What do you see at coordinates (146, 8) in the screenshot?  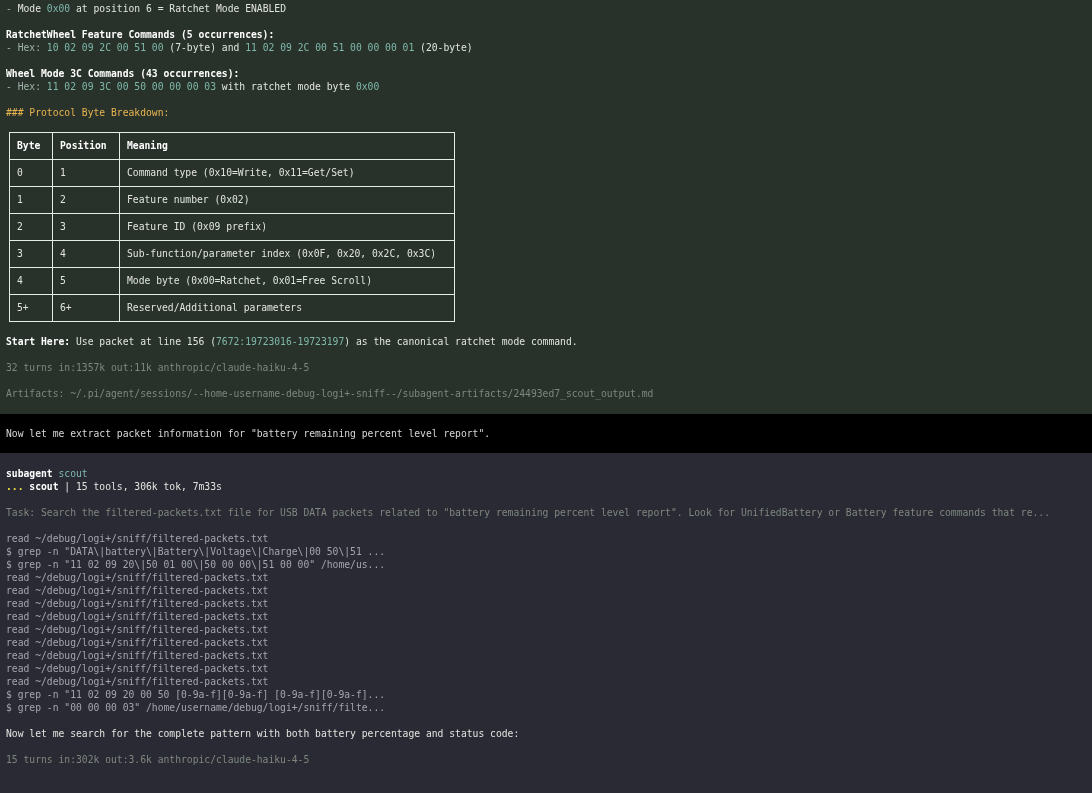 I see `text-line: - Mode 0x00 at position 6 = Ratchet Mode ENABLED` at bounding box center [146, 8].